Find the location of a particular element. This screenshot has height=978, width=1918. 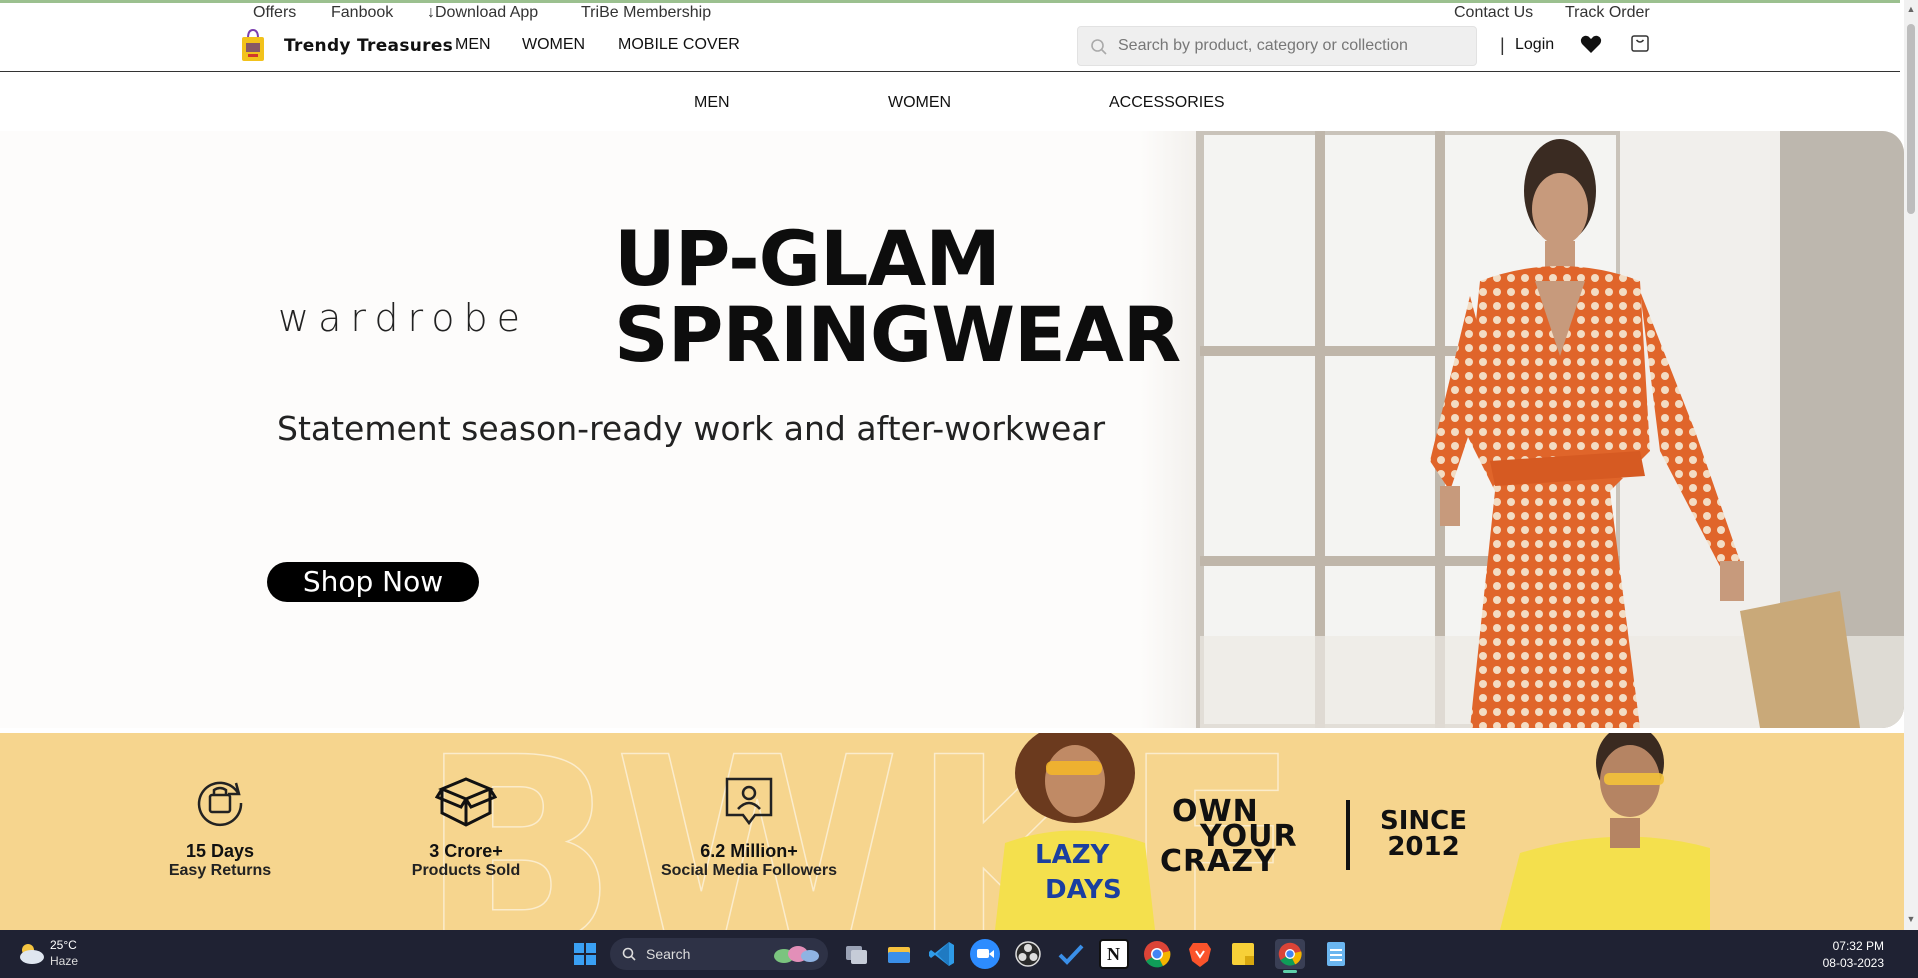

clock-time: 07:32 PM is located at coordinates (1858, 946).